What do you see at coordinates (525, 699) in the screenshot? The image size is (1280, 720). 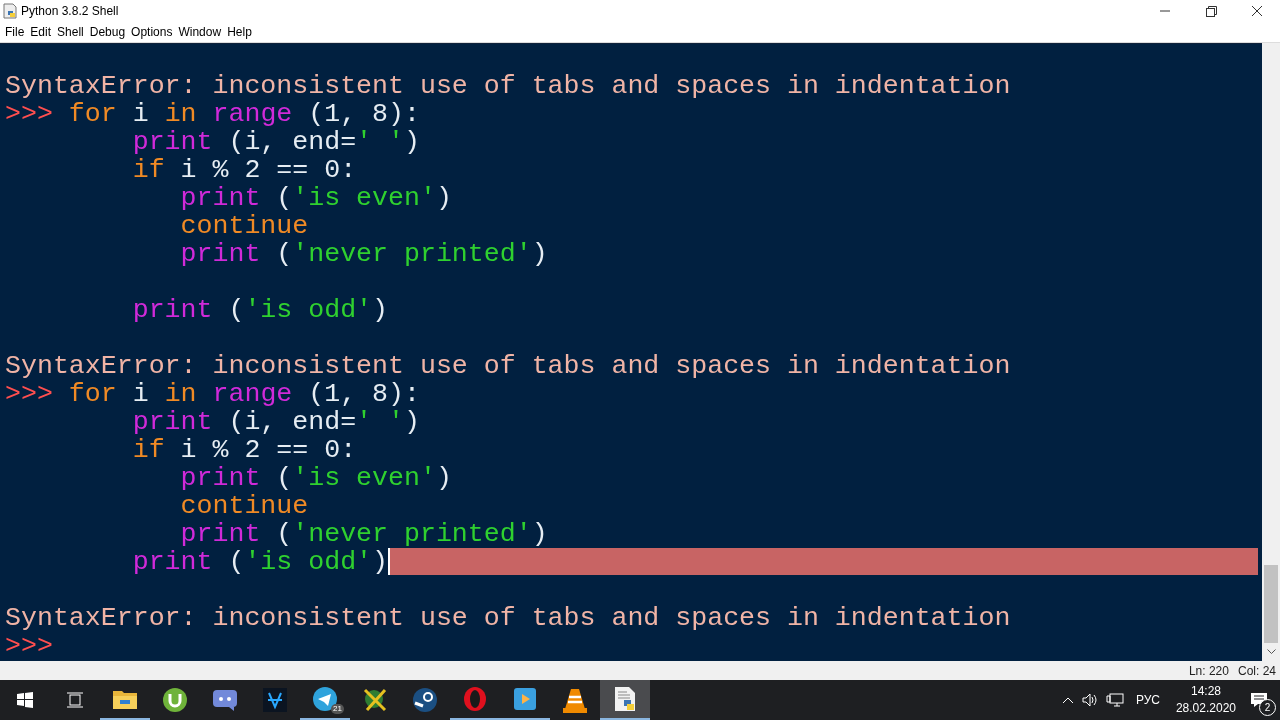 I see `play-icon` at bounding box center [525, 699].